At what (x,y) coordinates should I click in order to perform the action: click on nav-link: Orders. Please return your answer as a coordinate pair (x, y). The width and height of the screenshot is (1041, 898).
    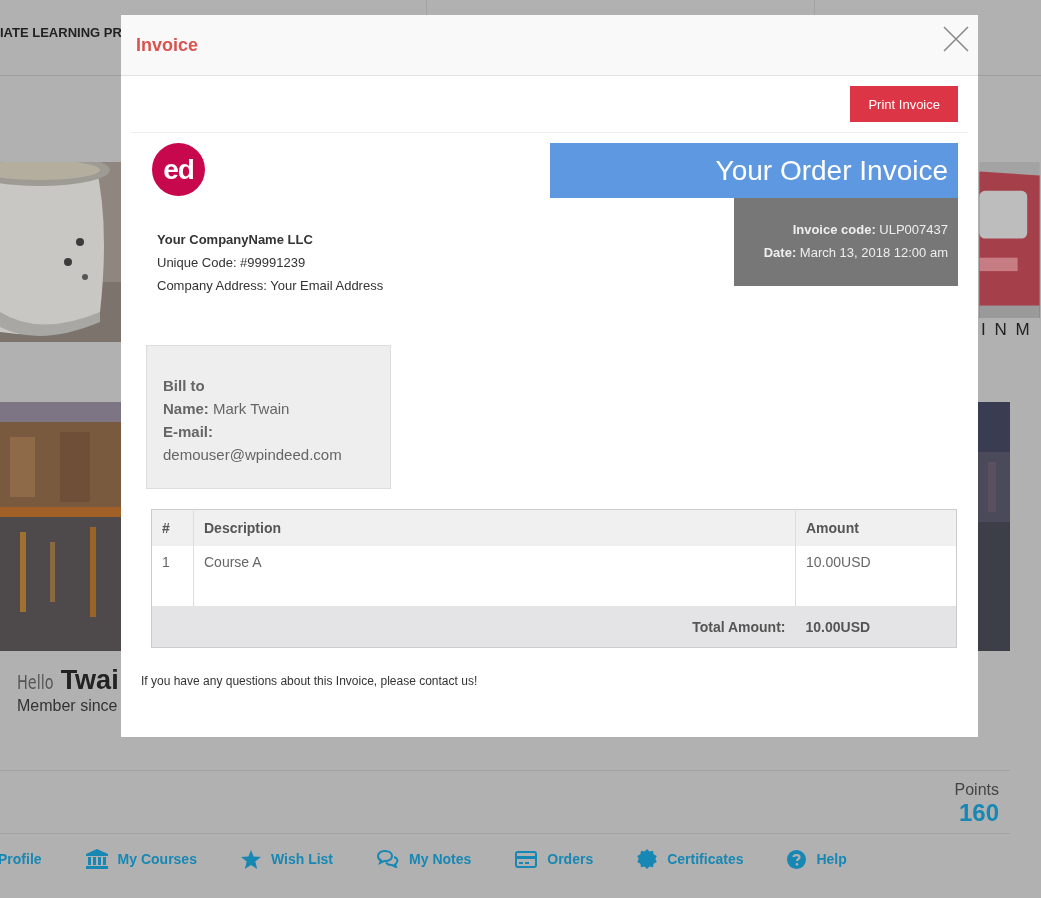
    Looking at the image, I should click on (554, 859).